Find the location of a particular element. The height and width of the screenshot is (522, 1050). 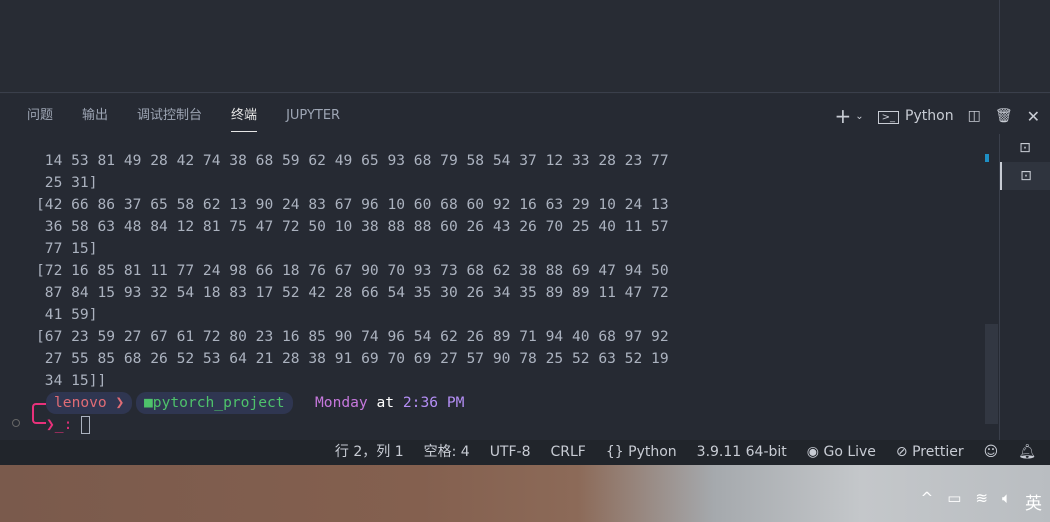

terminal-icon: >_ is located at coordinates (888, 117).